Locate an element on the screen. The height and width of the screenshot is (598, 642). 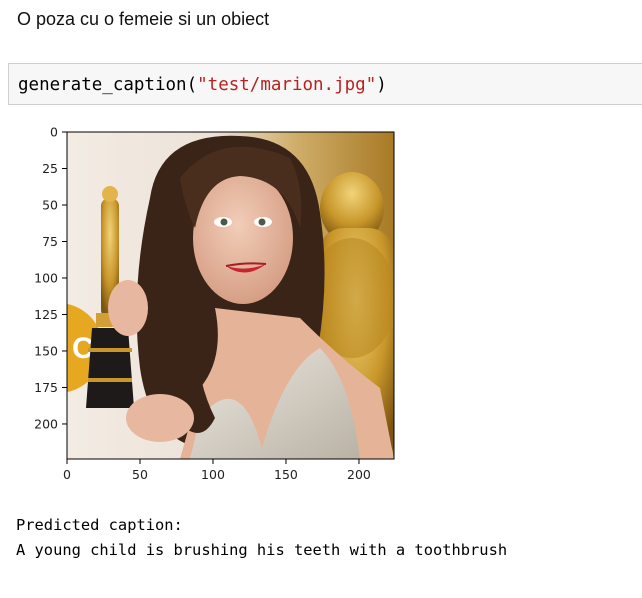
y-tick-label: 50 is located at coordinates (50, 204).